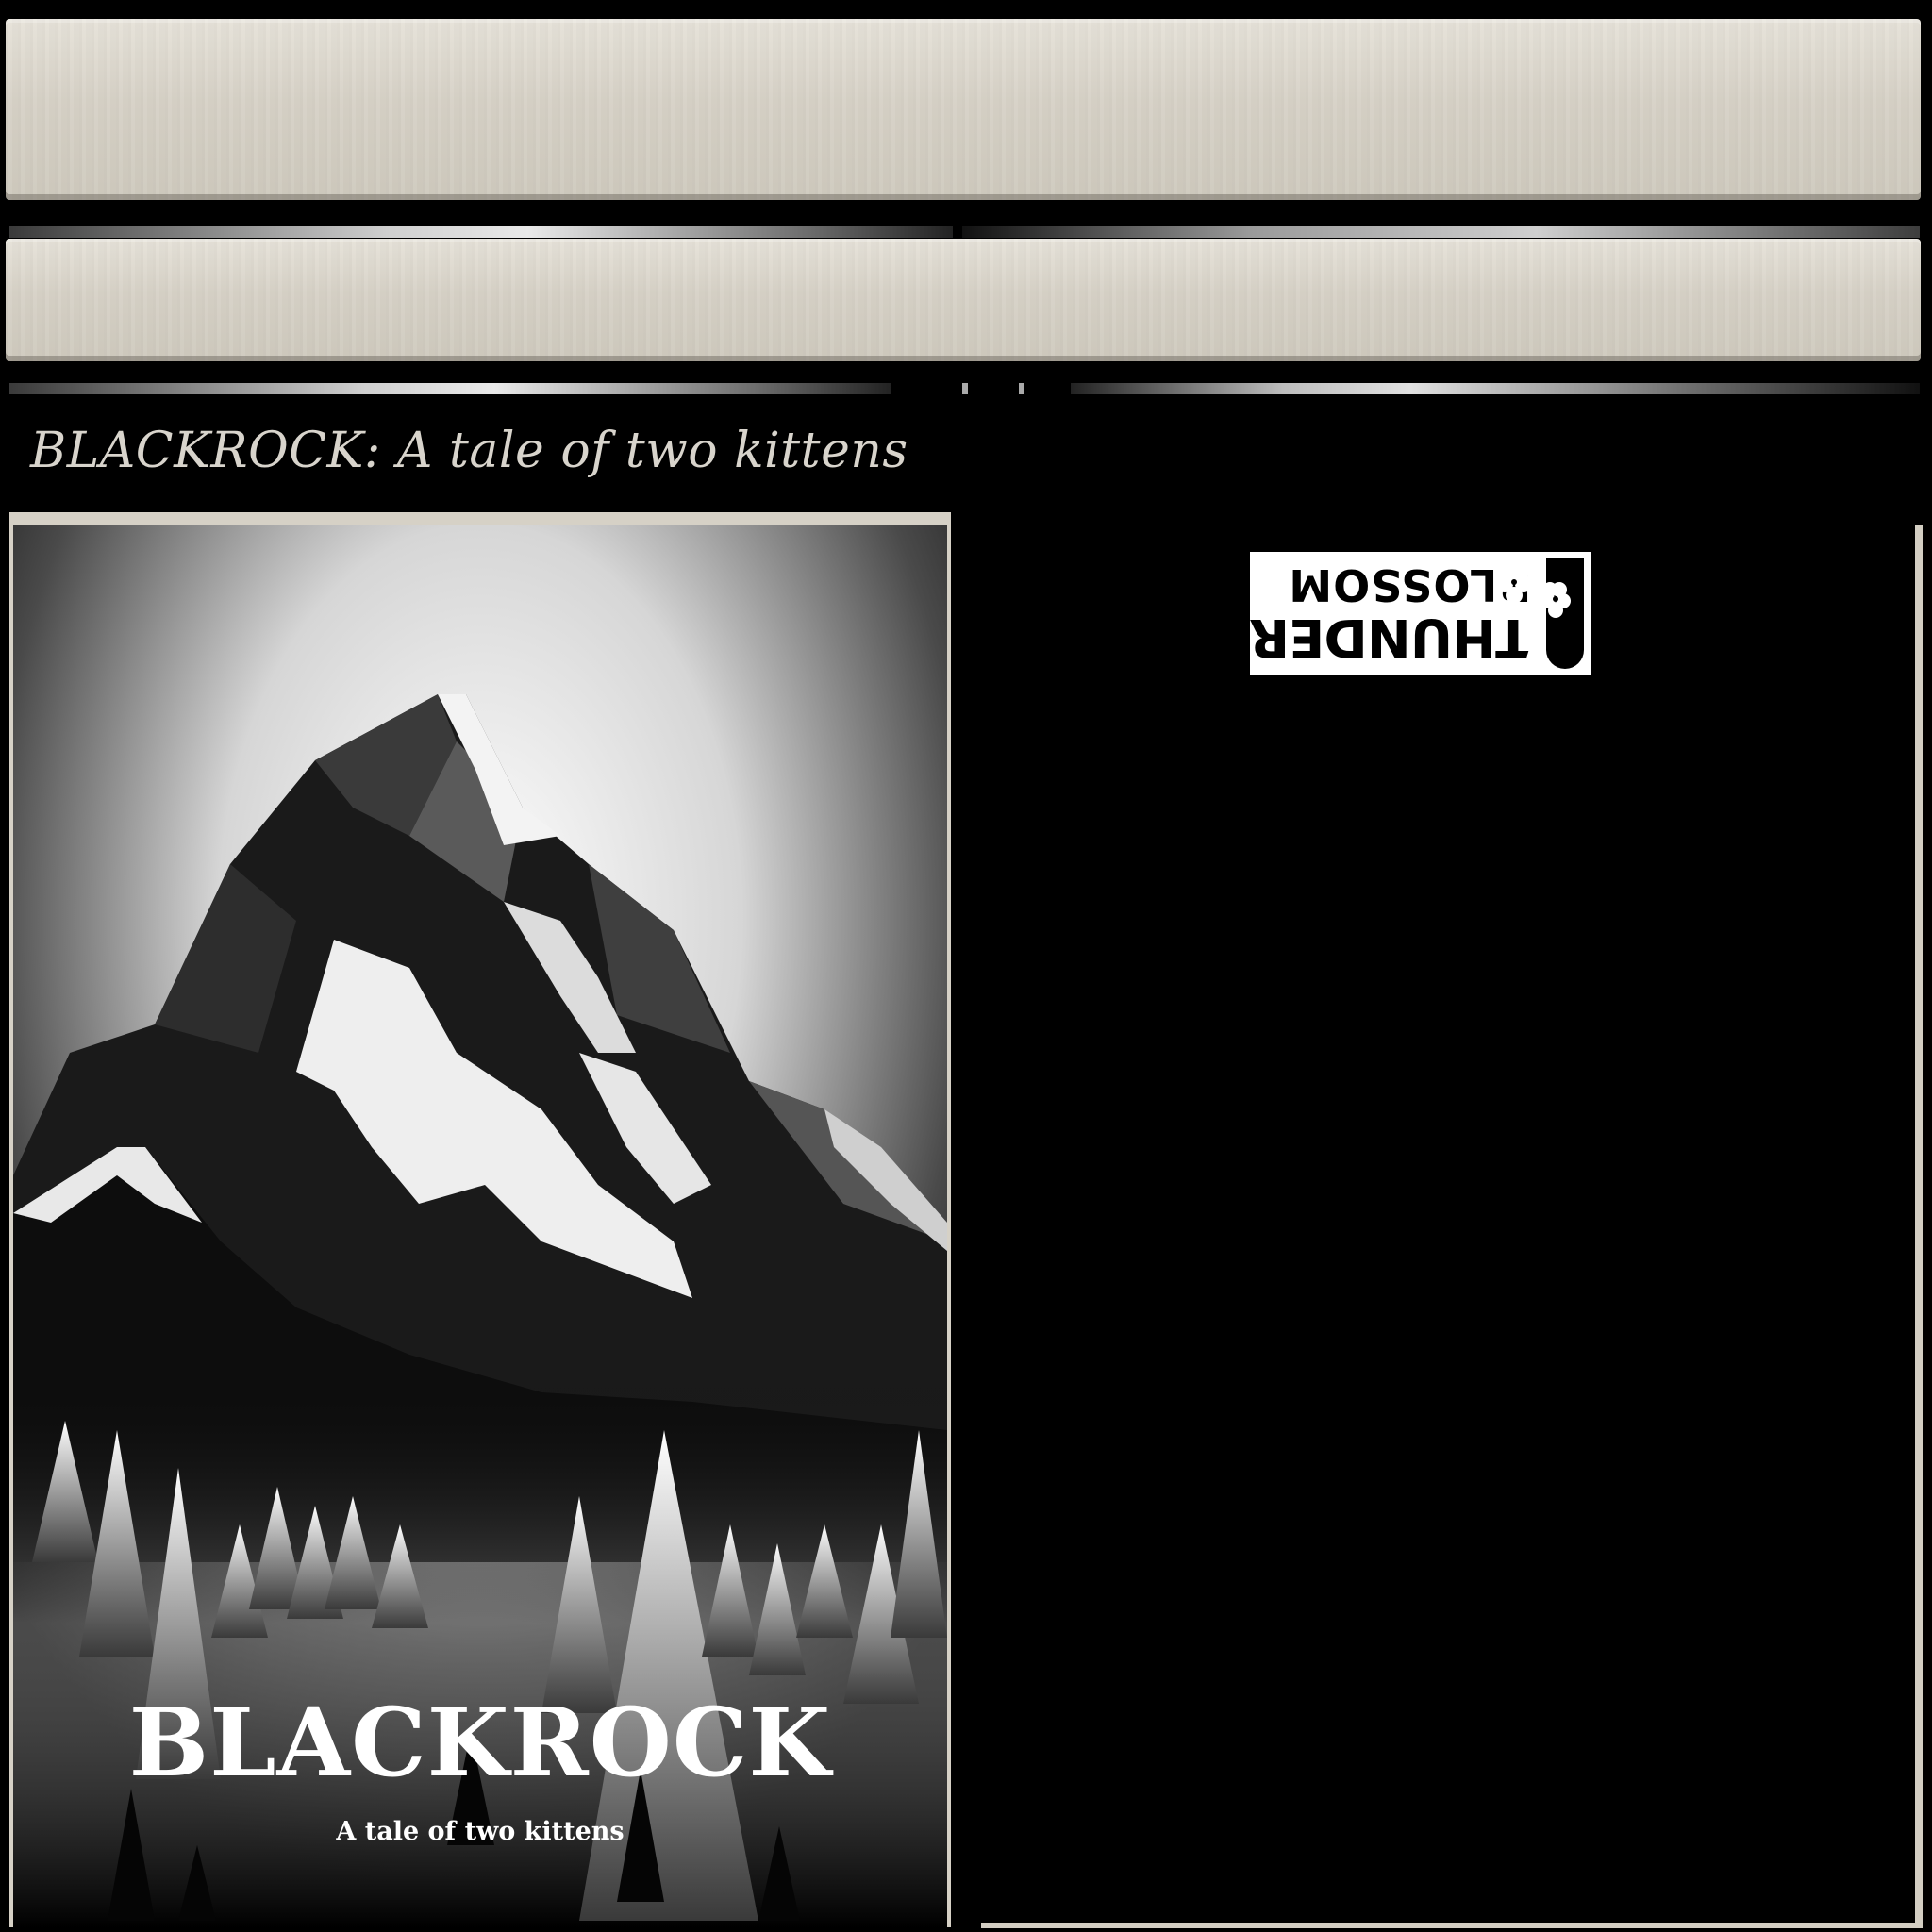 The height and width of the screenshot is (1932, 1932). What do you see at coordinates (481, 1831) in the screenshot?
I see `cover-subtitle: A tale of two kittens` at bounding box center [481, 1831].